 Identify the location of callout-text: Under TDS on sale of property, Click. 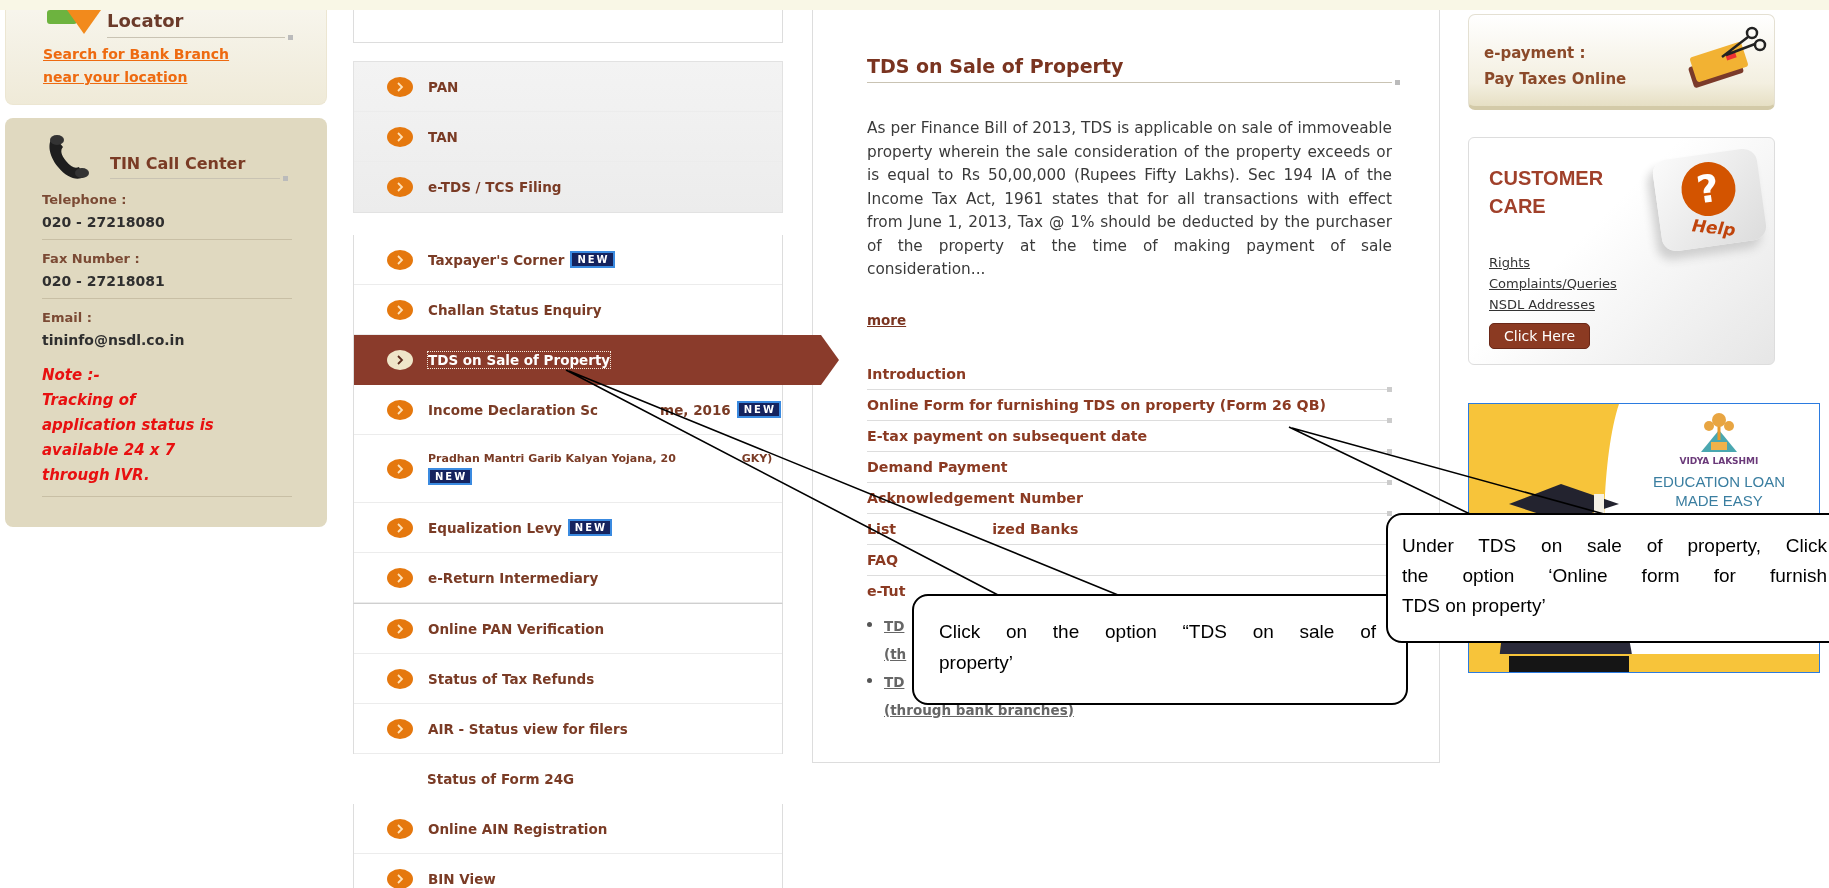
(1614, 546).